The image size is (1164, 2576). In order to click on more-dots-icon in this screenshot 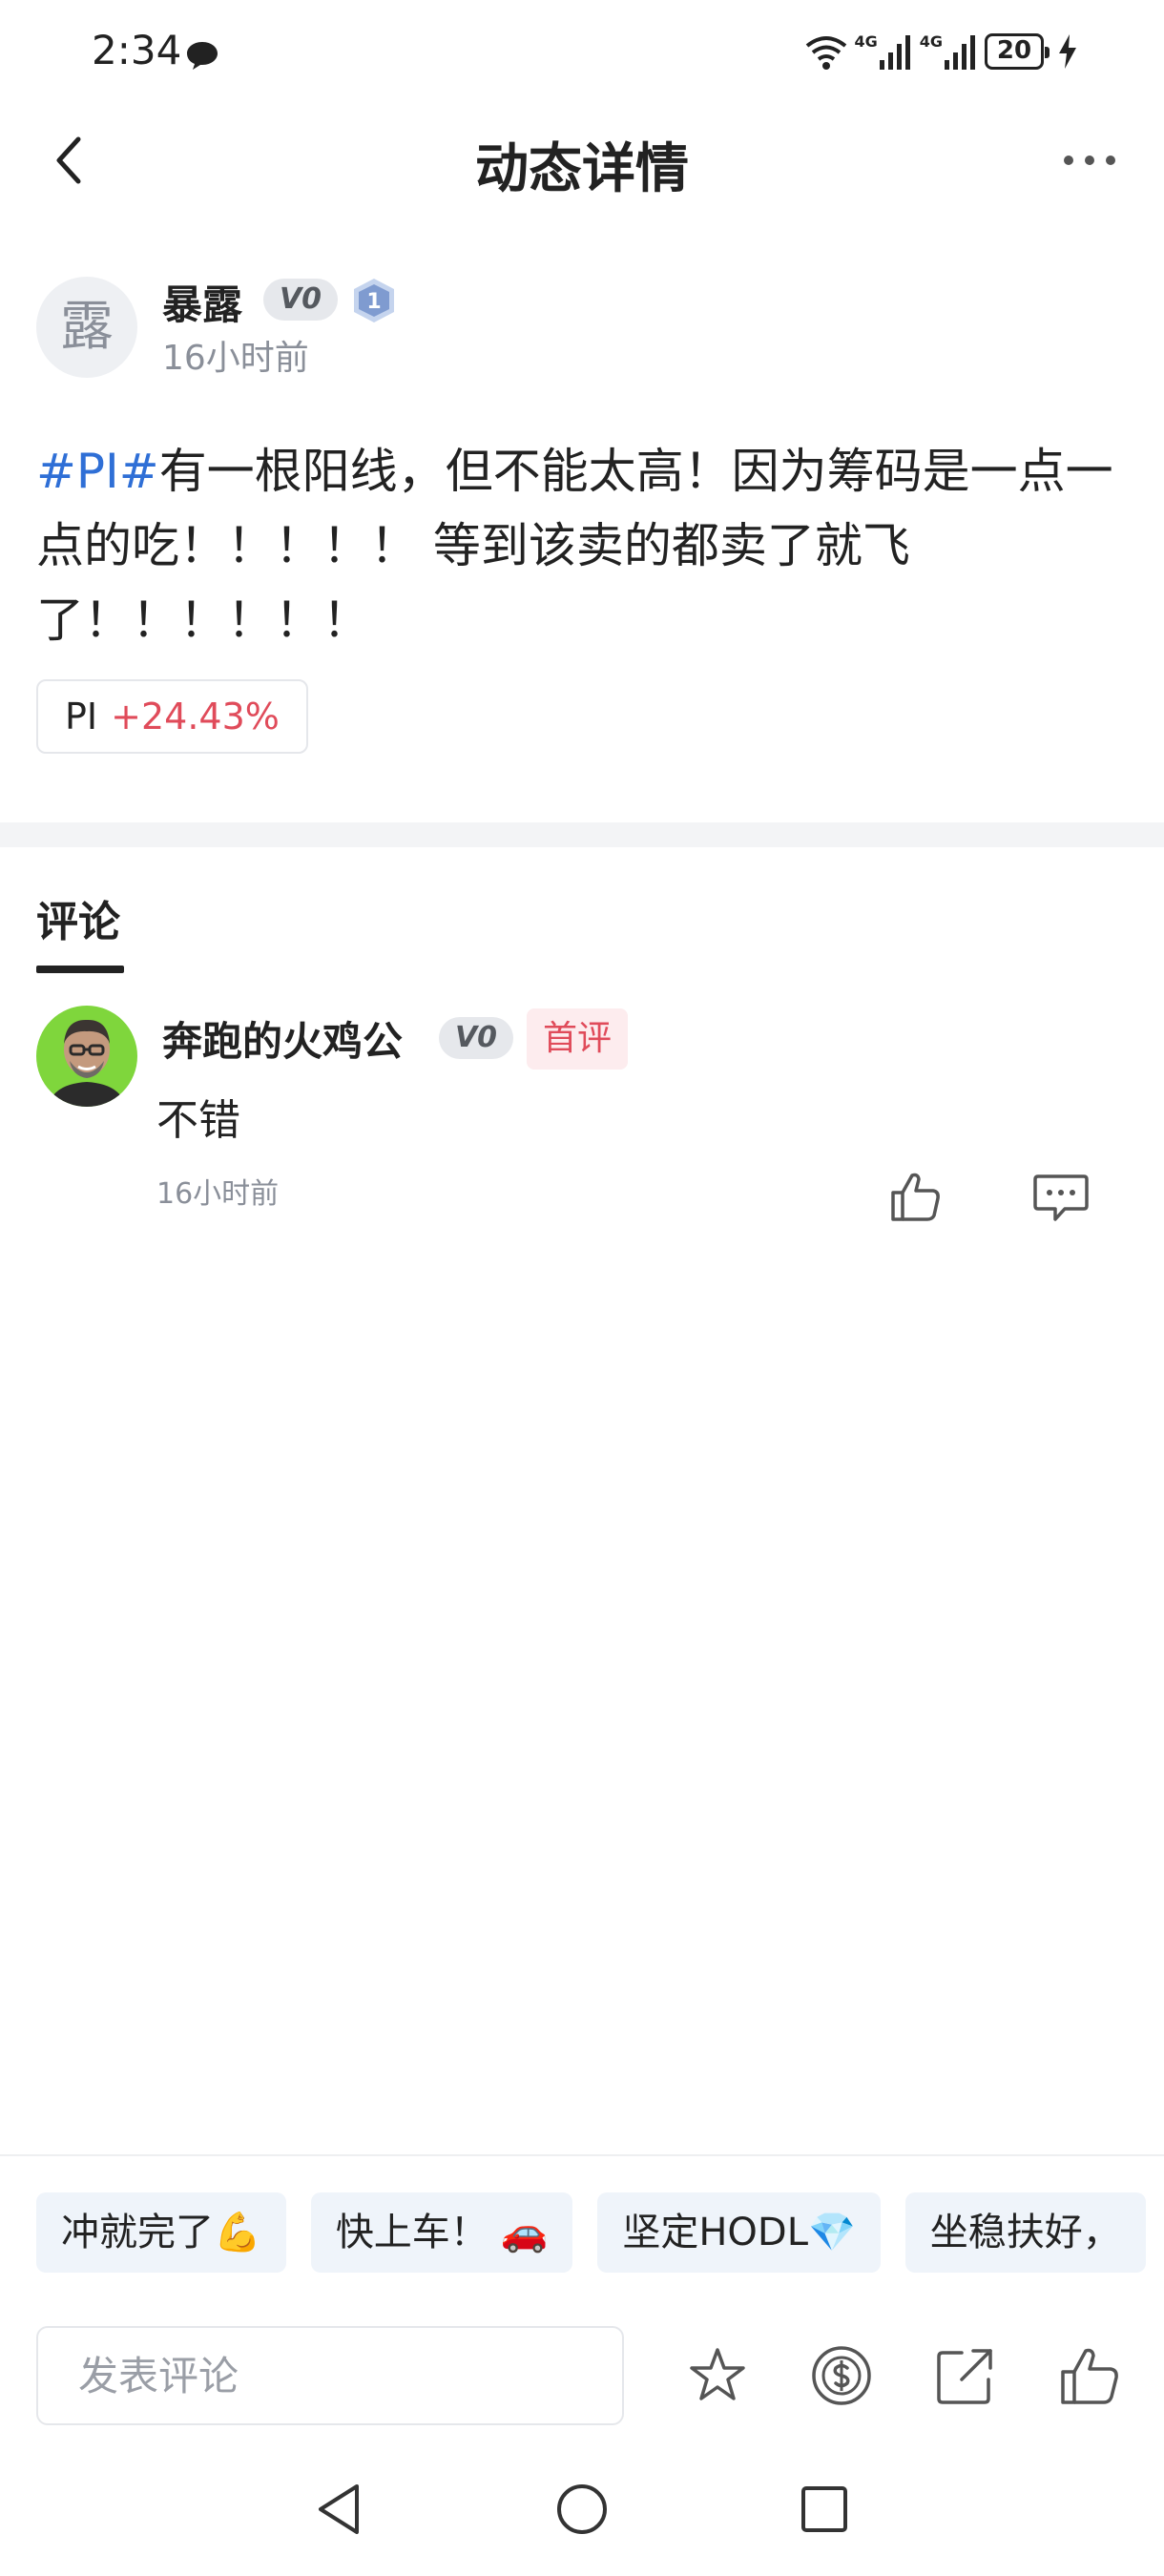, I will do `click(1089, 160)`.